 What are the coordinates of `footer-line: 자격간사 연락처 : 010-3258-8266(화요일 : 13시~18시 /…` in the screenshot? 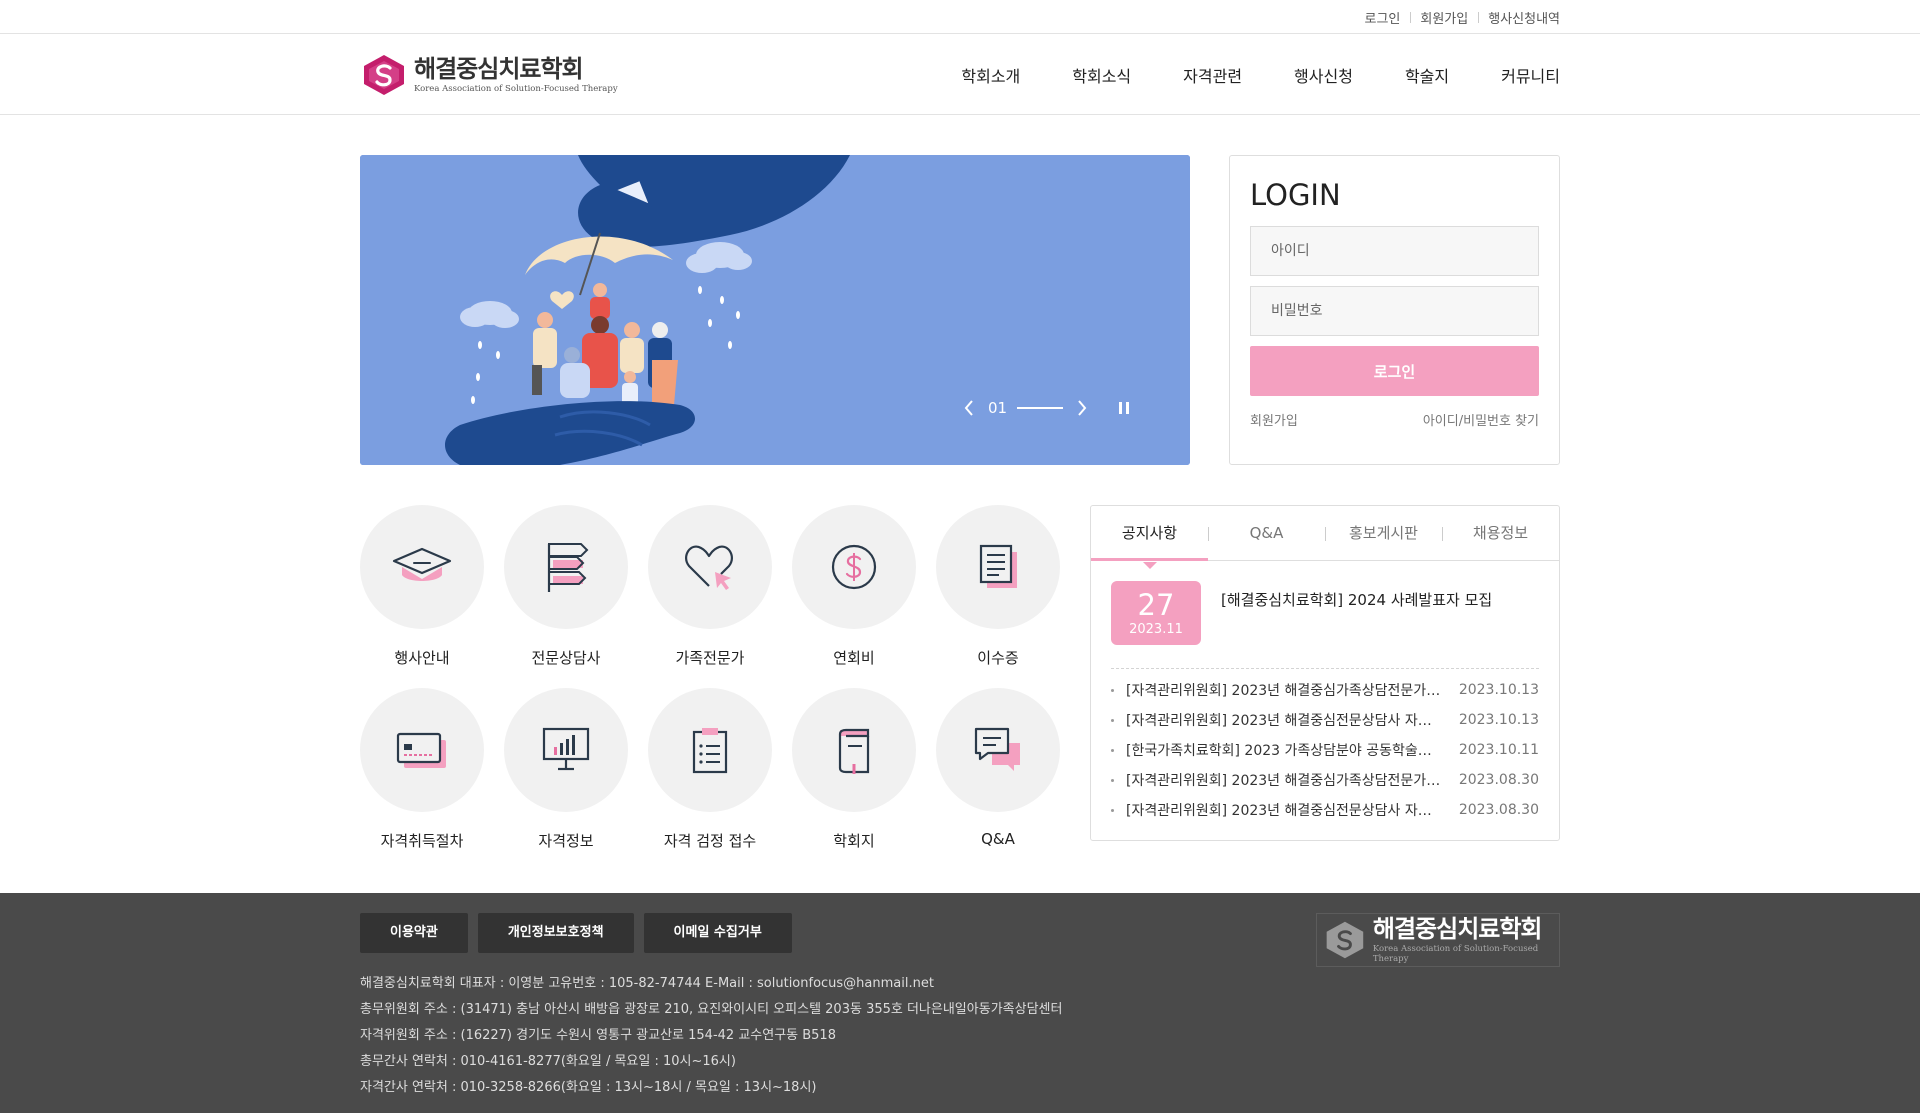 It's located at (588, 1087).